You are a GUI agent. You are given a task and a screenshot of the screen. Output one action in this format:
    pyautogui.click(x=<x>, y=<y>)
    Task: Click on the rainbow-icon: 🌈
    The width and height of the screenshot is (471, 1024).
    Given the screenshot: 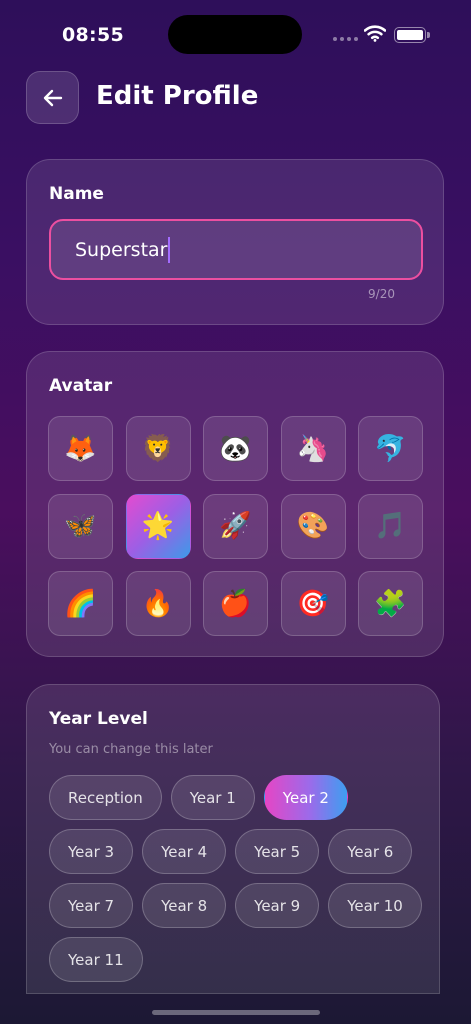 What is the action you would take?
    pyautogui.click(x=80, y=603)
    